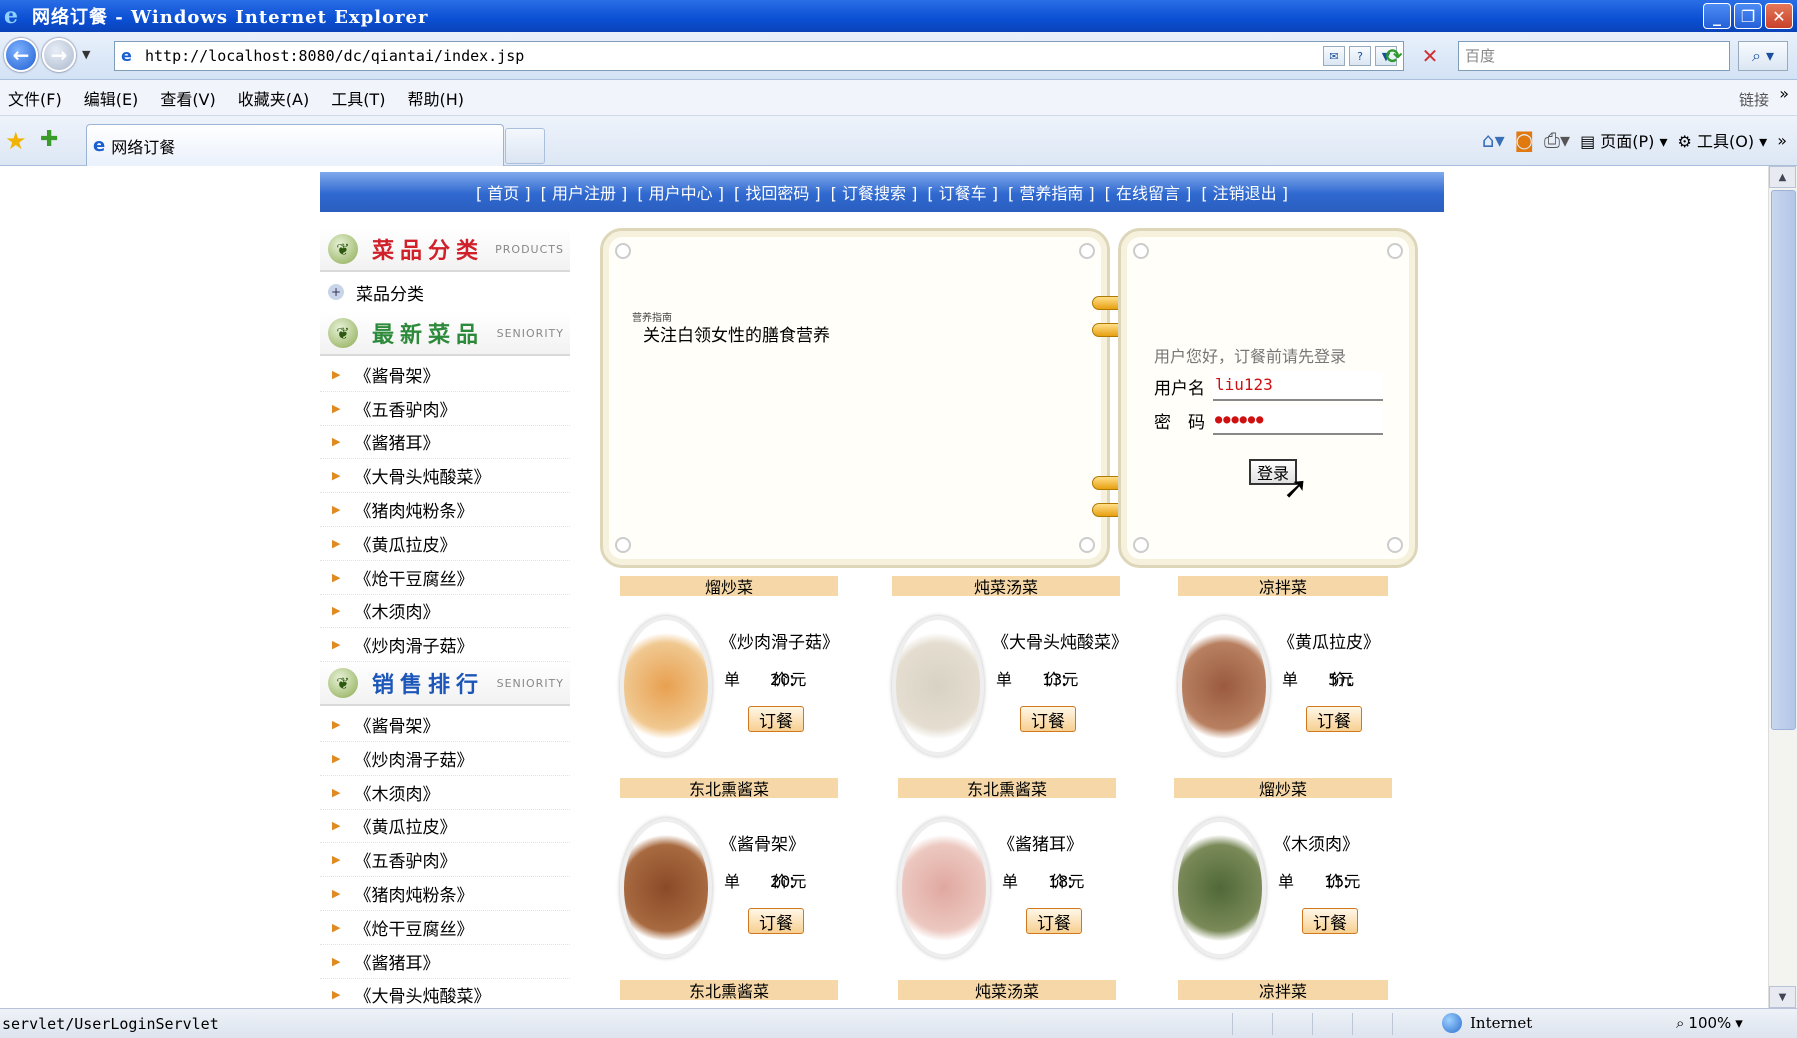 Image resolution: width=1797 pixels, height=1038 pixels. I want to click on scroll-up-icon: ▲, so click(1782, 177).